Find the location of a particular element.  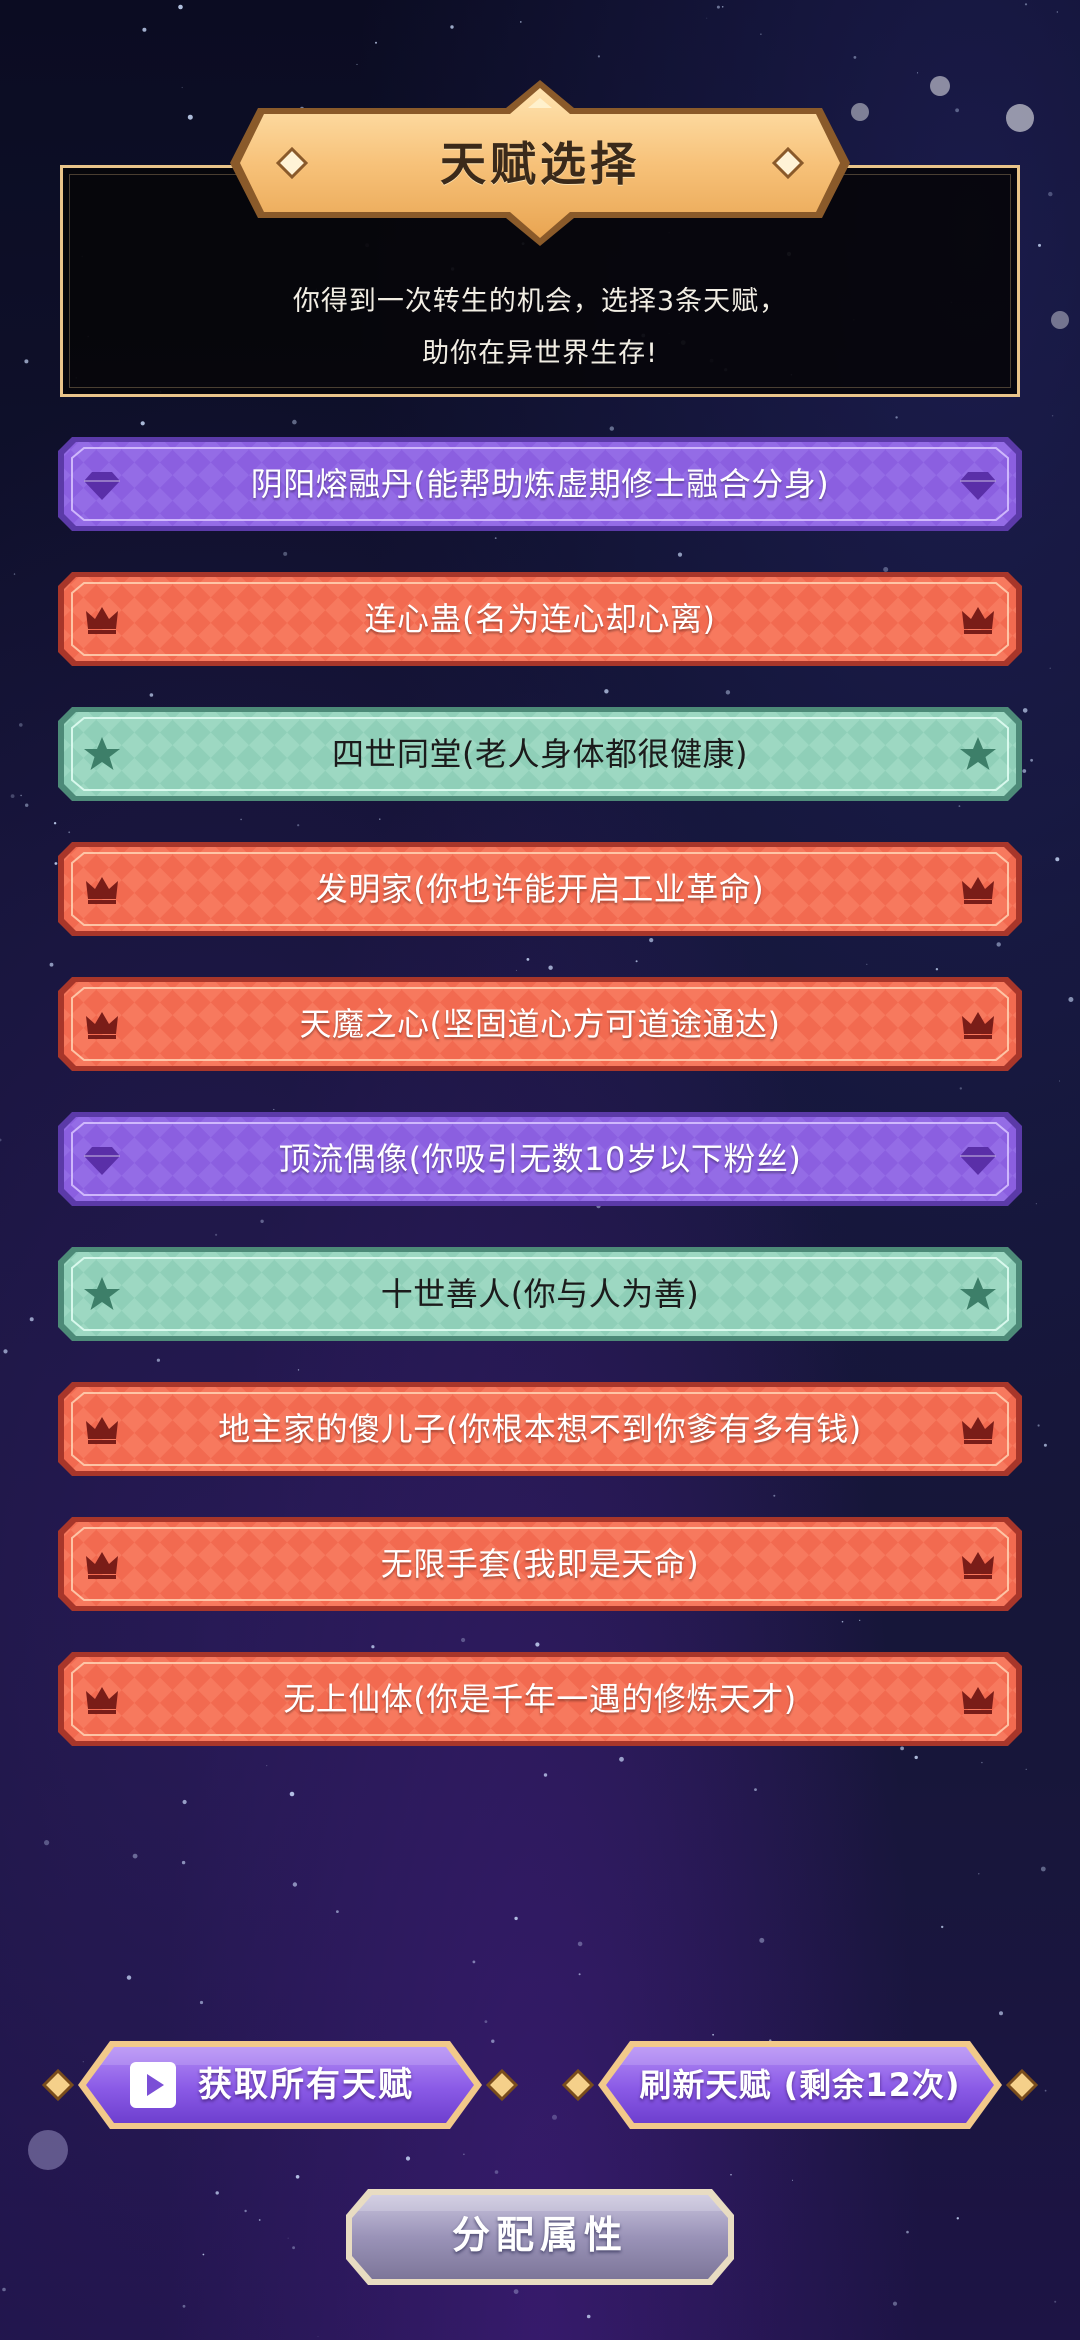

refresh-talents-label: 刷新天赋 (剩余12次) is located at coordinates (800, 2085).